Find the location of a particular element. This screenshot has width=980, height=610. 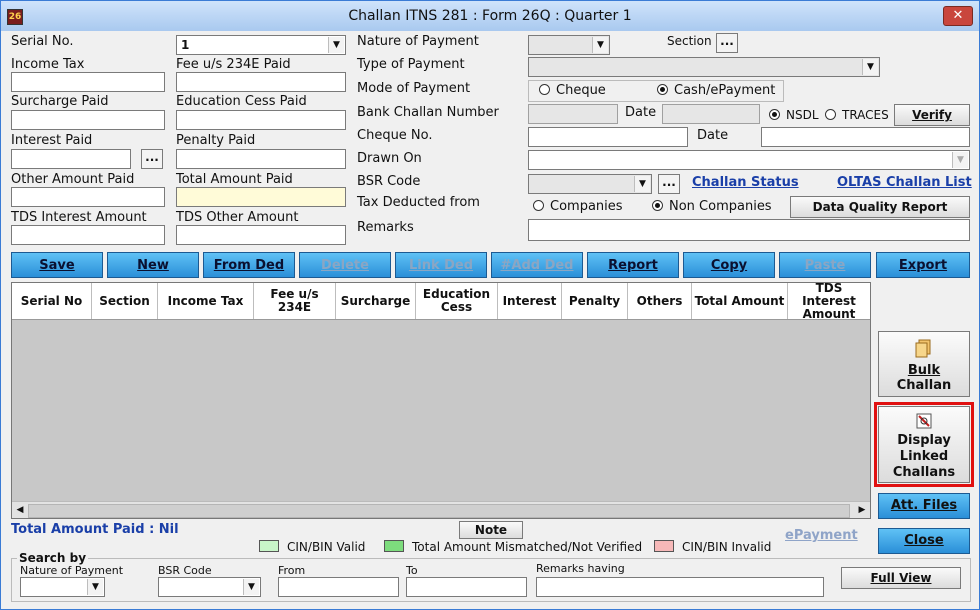

search-bsr-combo: ▼ is located at coordinates (209, 587).